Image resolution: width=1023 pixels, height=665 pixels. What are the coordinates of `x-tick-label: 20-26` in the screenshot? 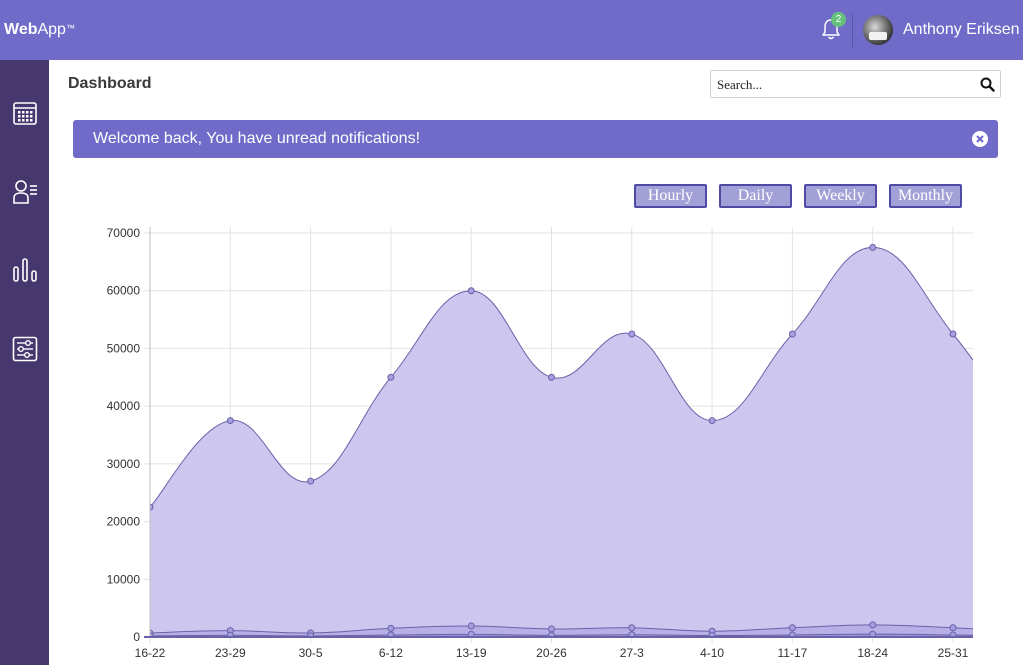 It's located at (551, 653).